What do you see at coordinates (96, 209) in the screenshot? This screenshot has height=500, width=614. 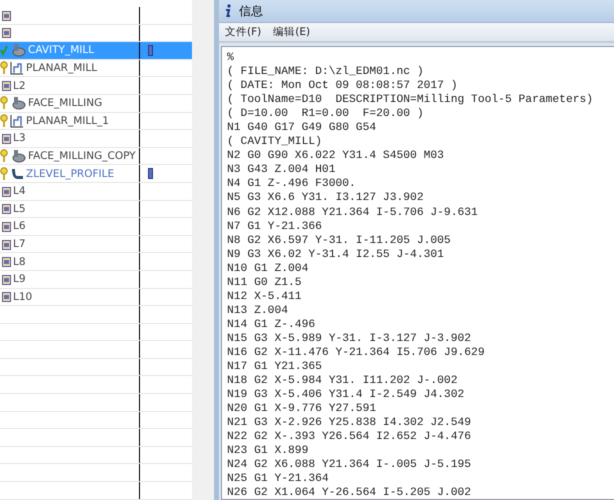 I see `tree-row: L5` at bounding box center [96, 209].